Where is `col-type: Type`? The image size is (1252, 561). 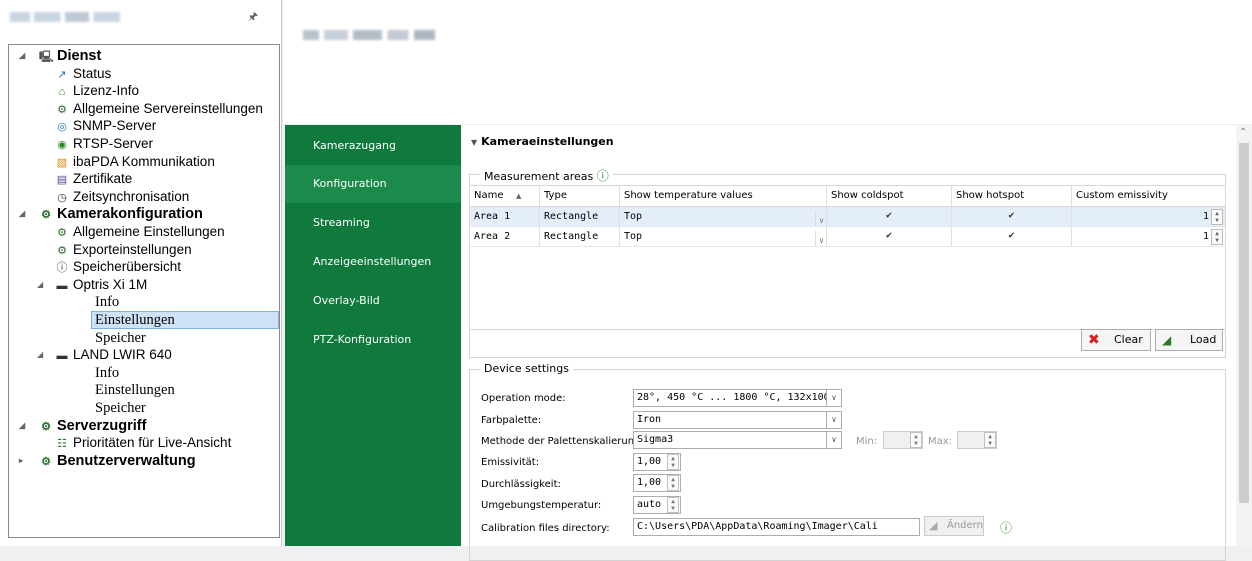 col-type: Type is located at coordinates (580, 196).